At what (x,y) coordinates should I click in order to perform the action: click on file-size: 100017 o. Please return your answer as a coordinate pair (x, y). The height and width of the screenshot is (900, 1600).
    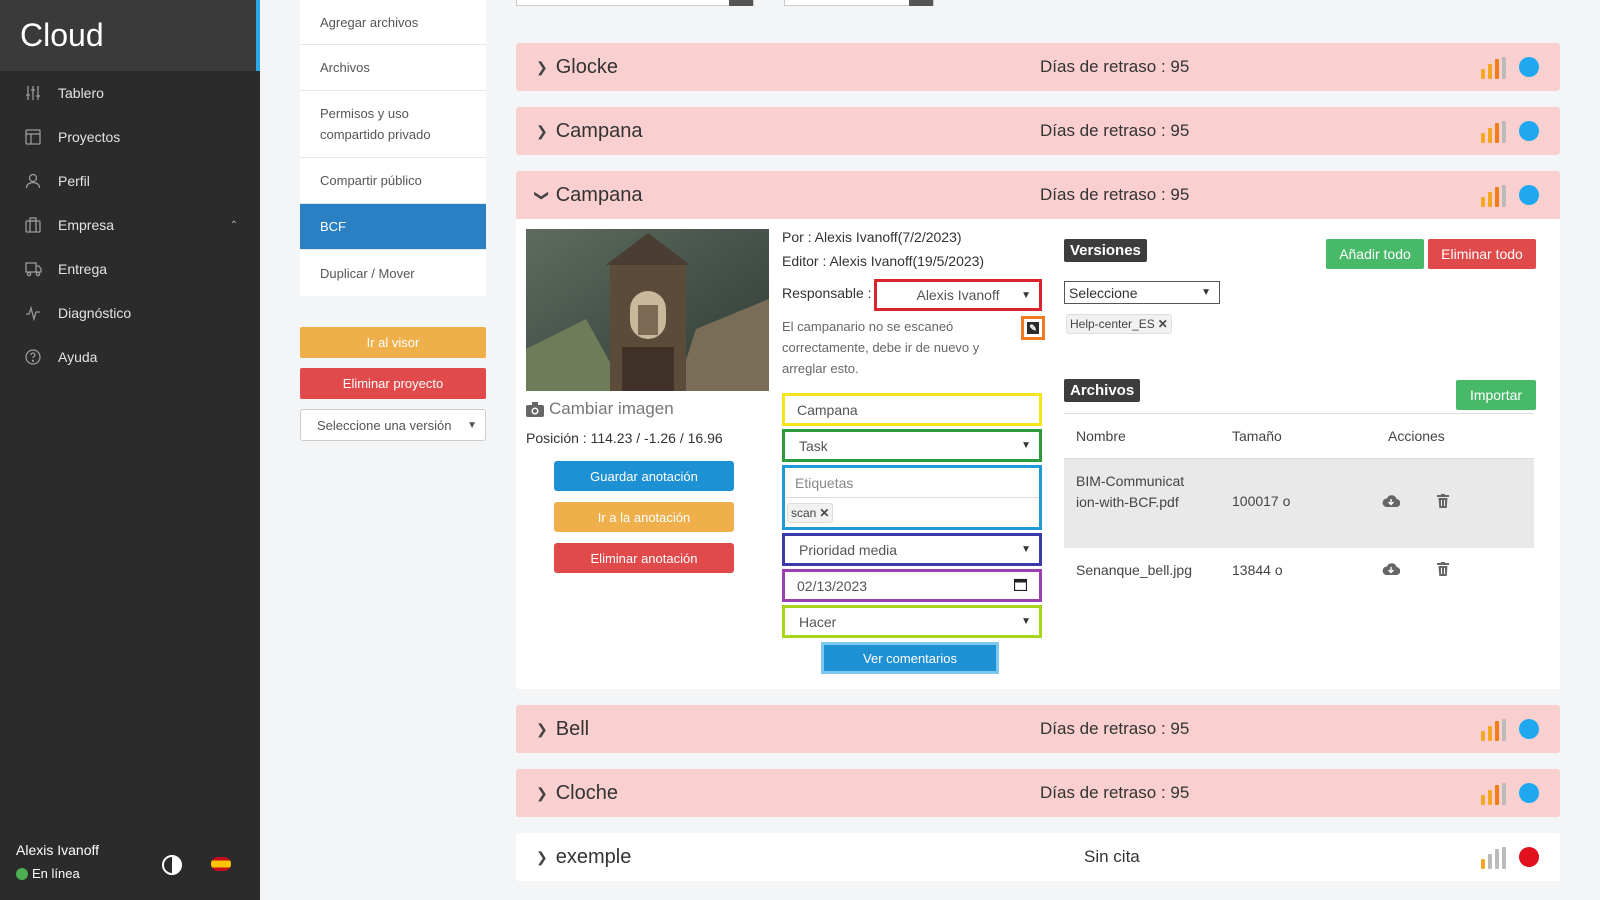
    Looking at the image, I should click on (1261, 501).